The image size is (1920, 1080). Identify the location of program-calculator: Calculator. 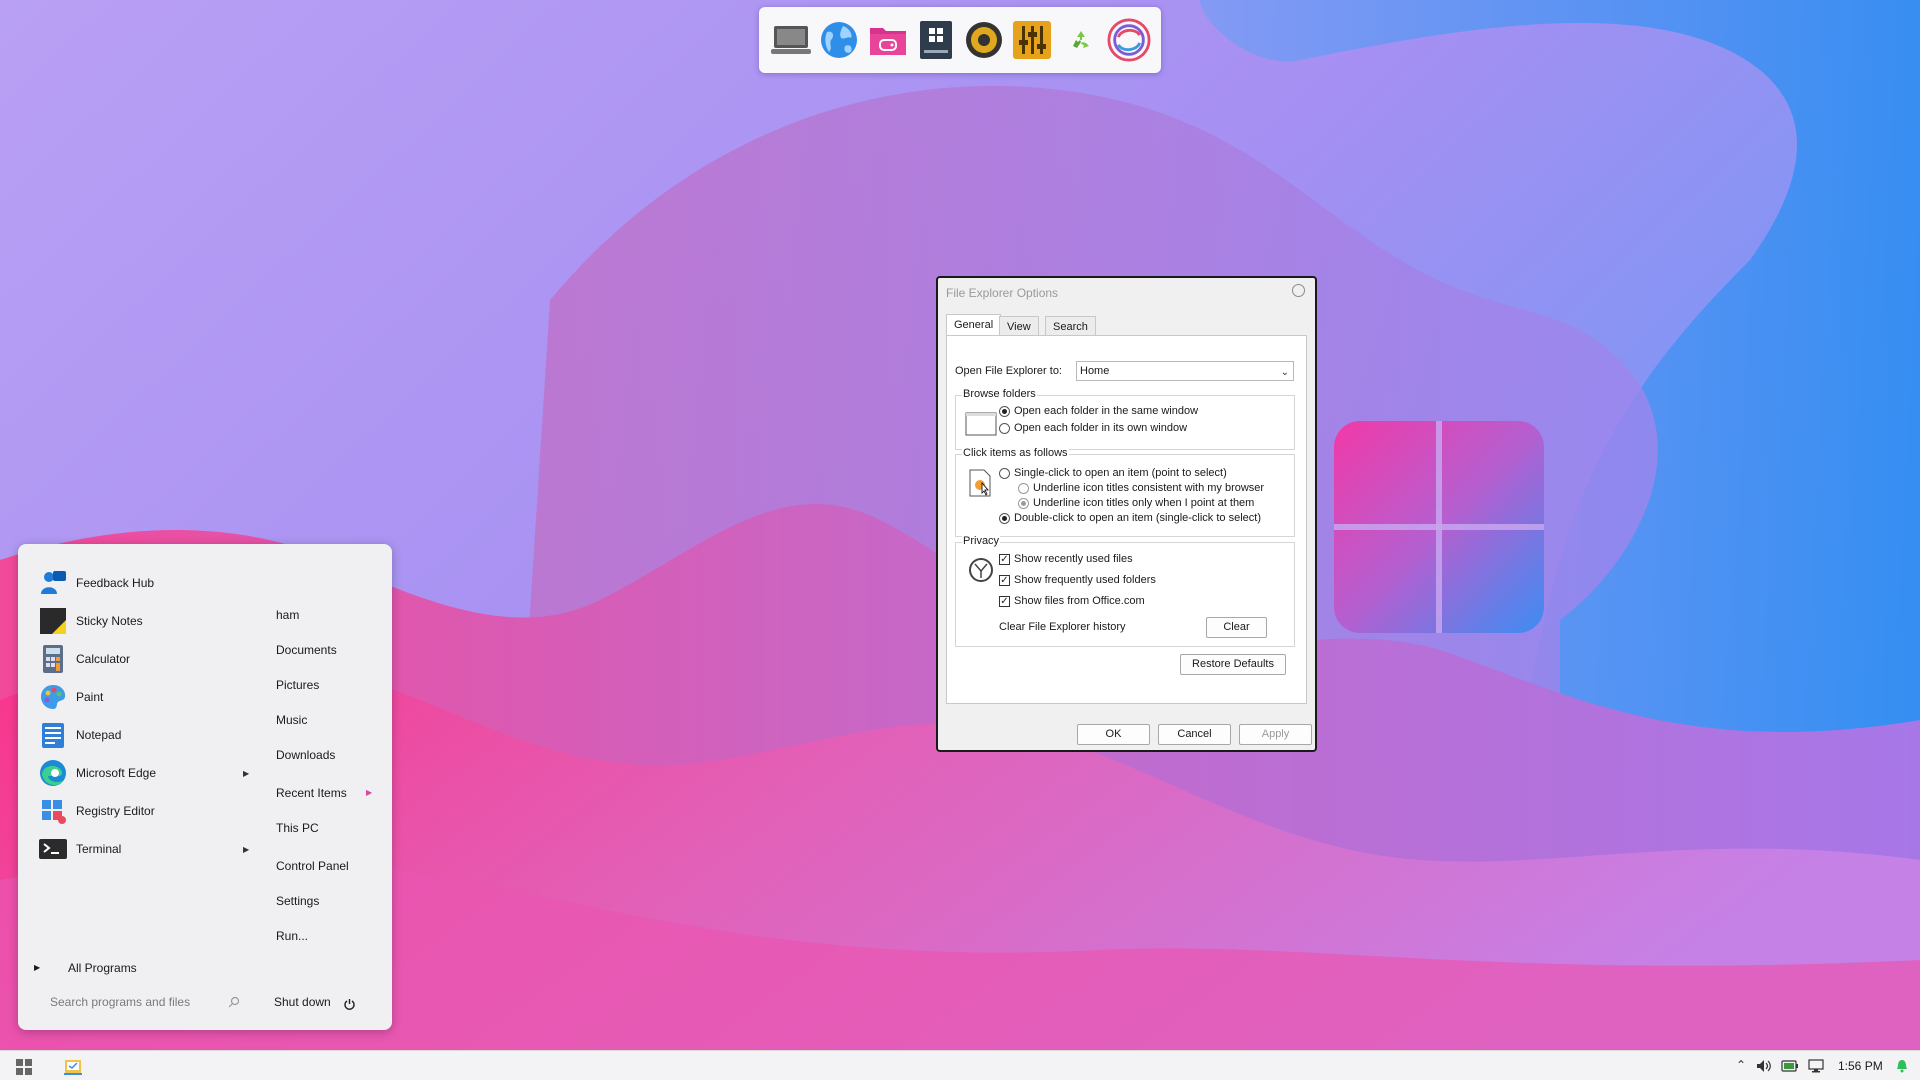
(138, 659).